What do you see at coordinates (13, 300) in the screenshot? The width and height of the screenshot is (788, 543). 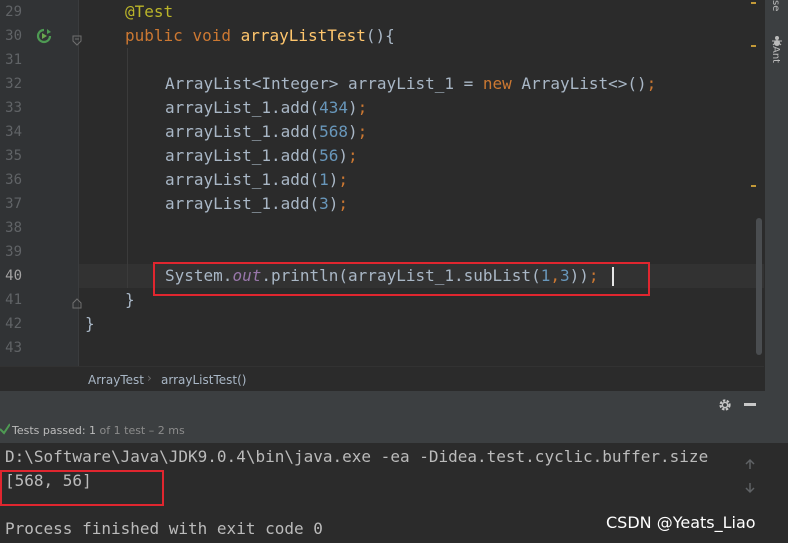 I see `line-number: 41` at bounding box center [13, 300].